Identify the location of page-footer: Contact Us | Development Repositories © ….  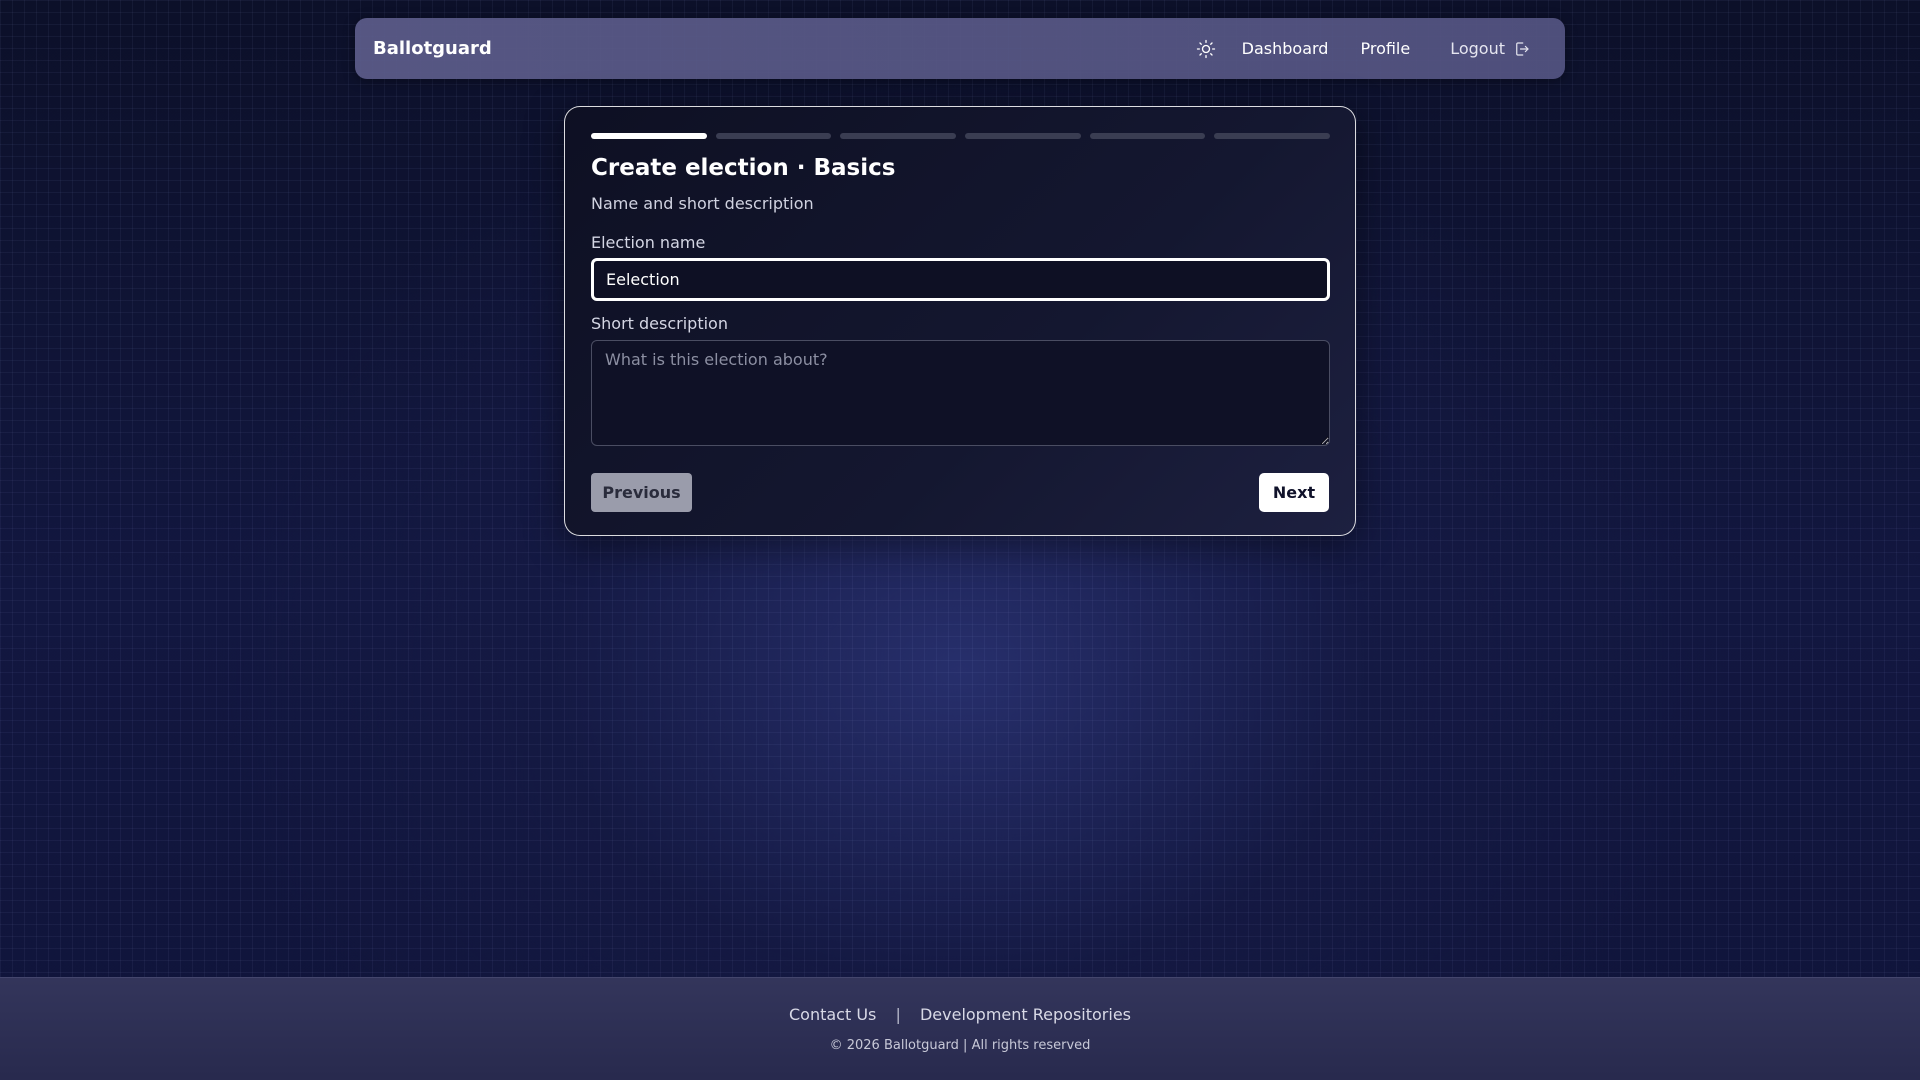
(960, 1028).